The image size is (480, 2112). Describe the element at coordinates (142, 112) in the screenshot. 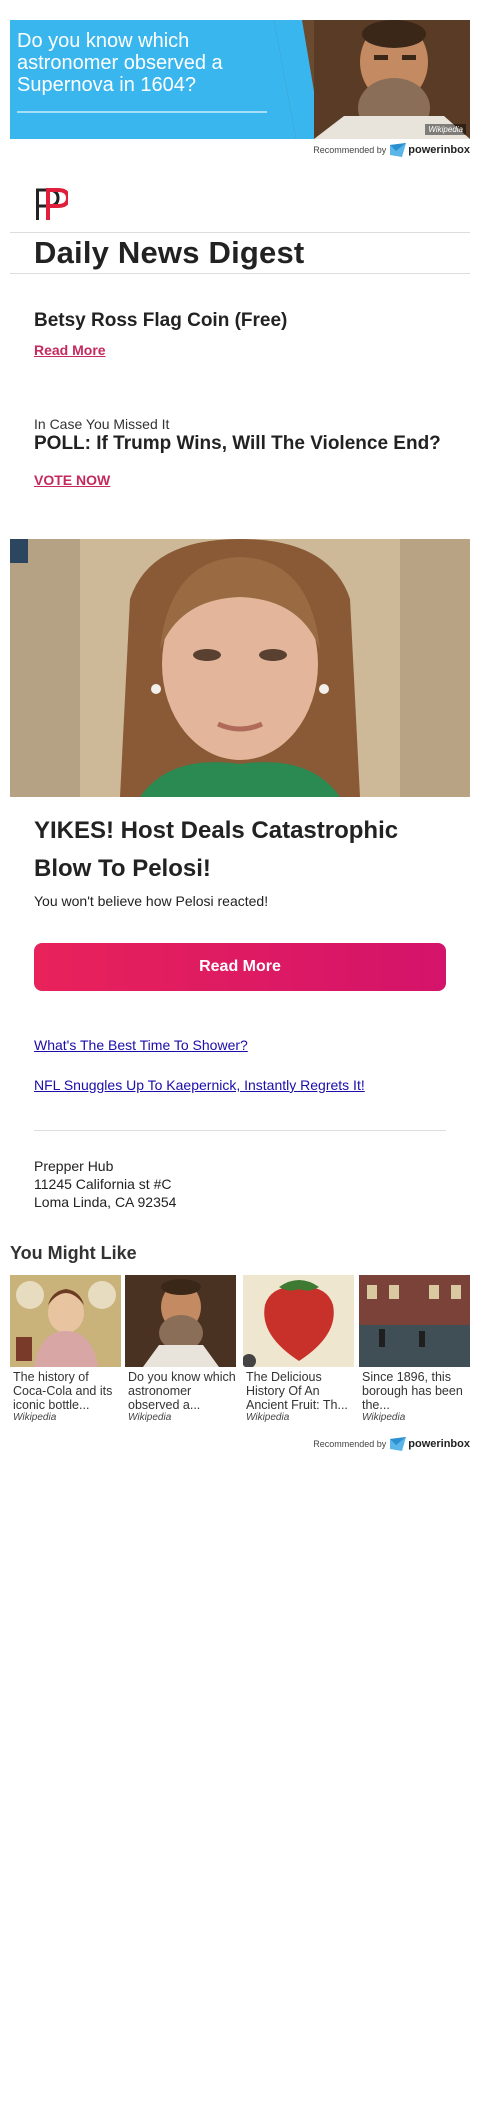

I see `ad-divider` at that location.